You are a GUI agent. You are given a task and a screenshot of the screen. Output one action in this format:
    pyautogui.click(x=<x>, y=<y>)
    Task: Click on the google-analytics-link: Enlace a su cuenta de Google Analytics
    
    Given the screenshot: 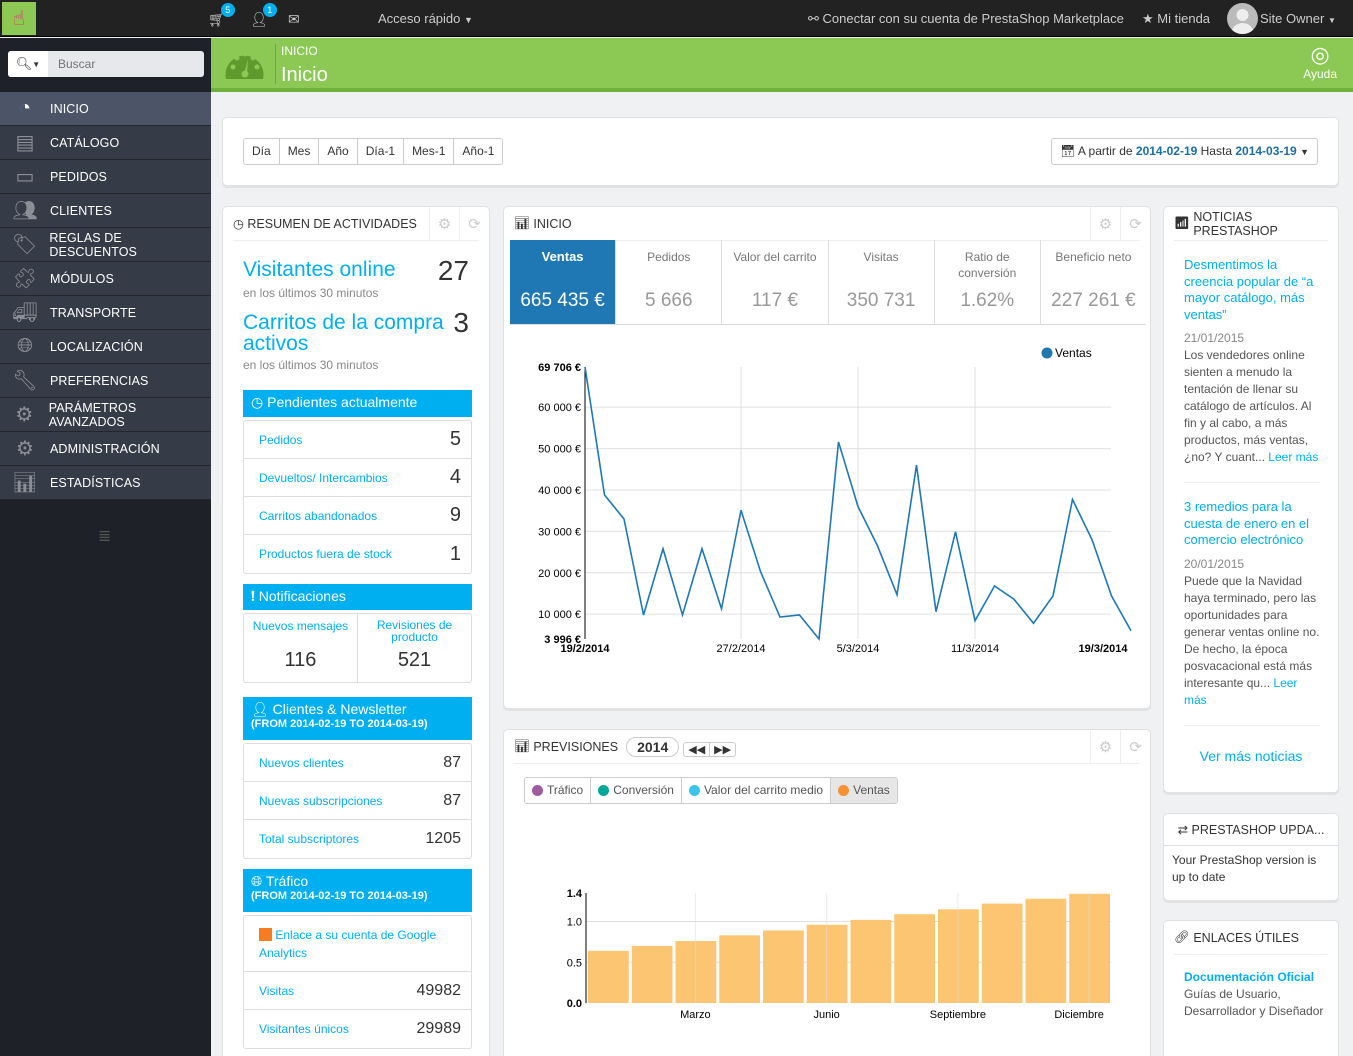 What is the action you would take?
    pyautogui.click(x=347, y=944)
    